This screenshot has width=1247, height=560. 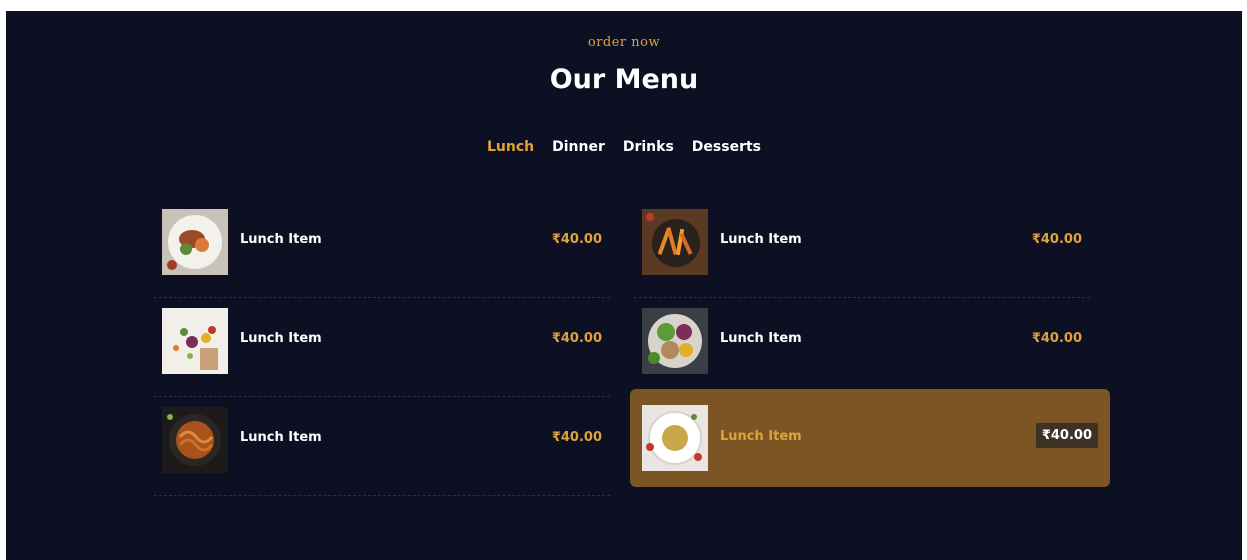 What do you see at coordinates (195, 341) in the screenshot?
I see `vegetables-image` at bounding box center [195, 341].